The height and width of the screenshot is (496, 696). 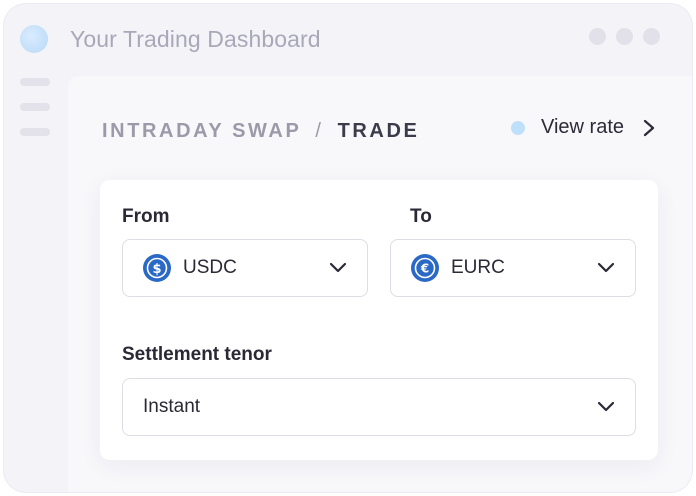 I want to click on to-currency-select: € EURC, so click(x=513, y=268).